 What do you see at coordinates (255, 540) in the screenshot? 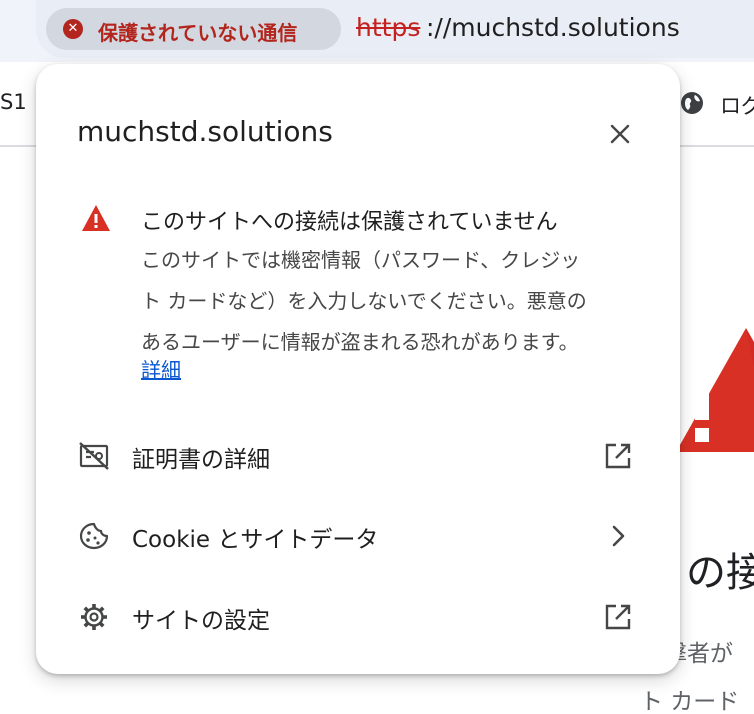
I see `cookies-and-site-data-label: Cookie とサイトデータ` at bounding box center [255, 540].